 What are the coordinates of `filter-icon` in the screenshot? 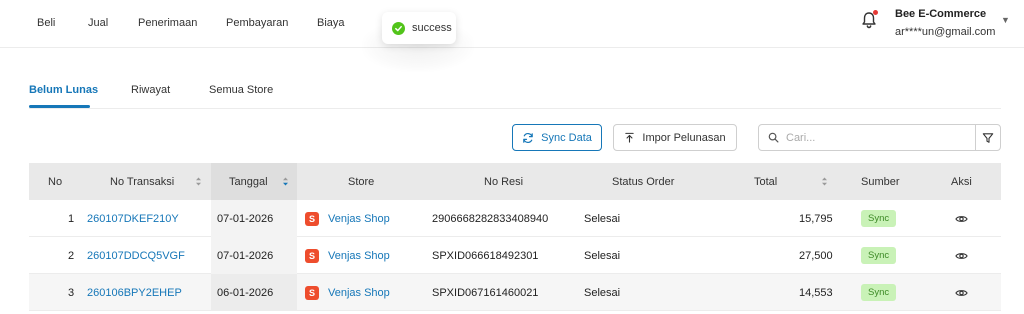 It's located at (988, 137).